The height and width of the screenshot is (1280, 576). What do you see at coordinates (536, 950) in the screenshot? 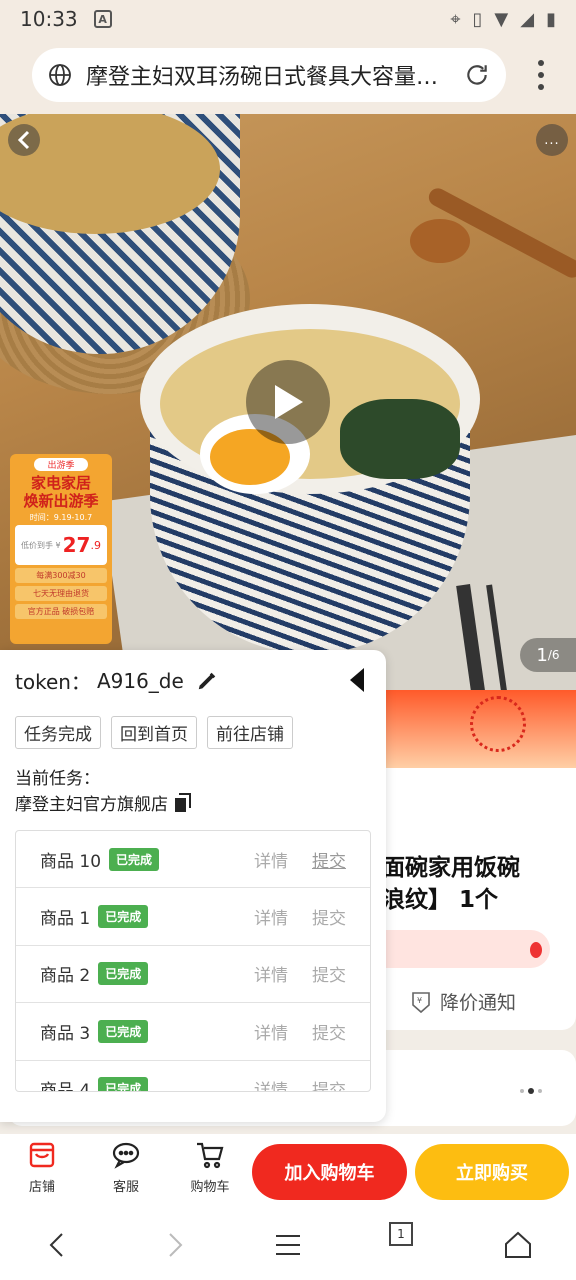
I see `coupon-dot` at bounding box center [536, 950].